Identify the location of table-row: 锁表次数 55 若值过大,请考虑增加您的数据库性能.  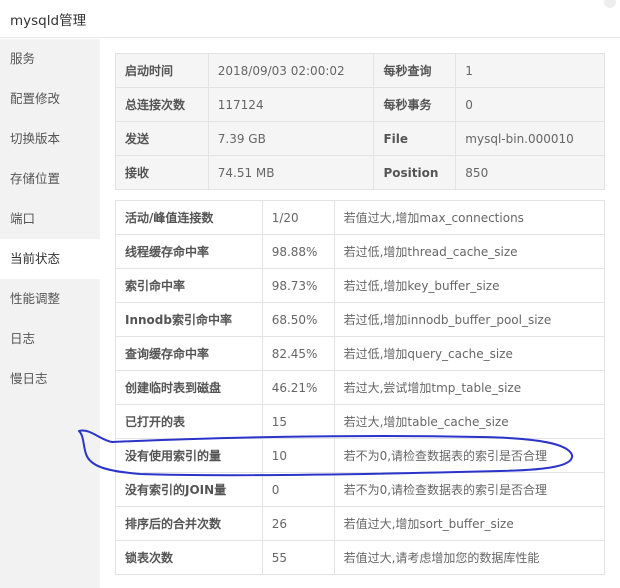
(360, 557).